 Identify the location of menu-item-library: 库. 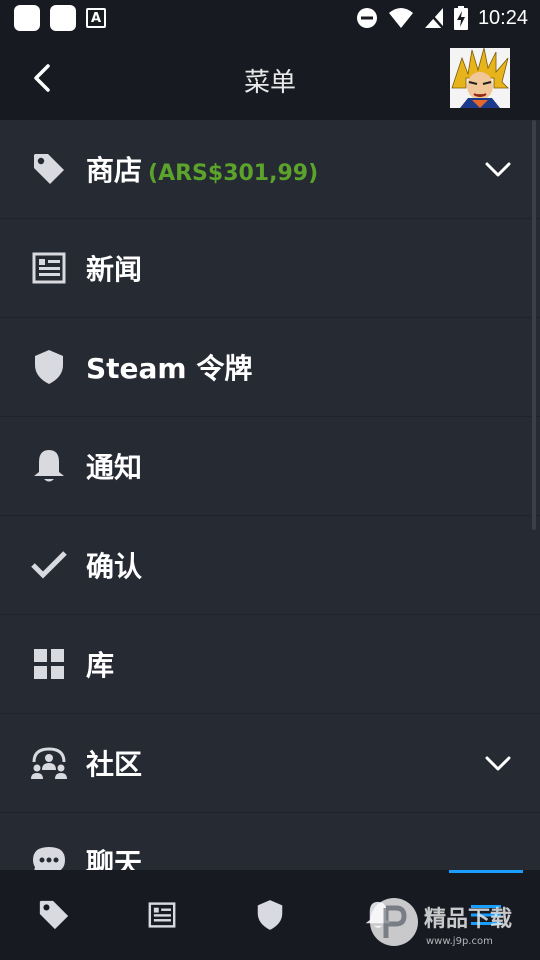
(270, 664).